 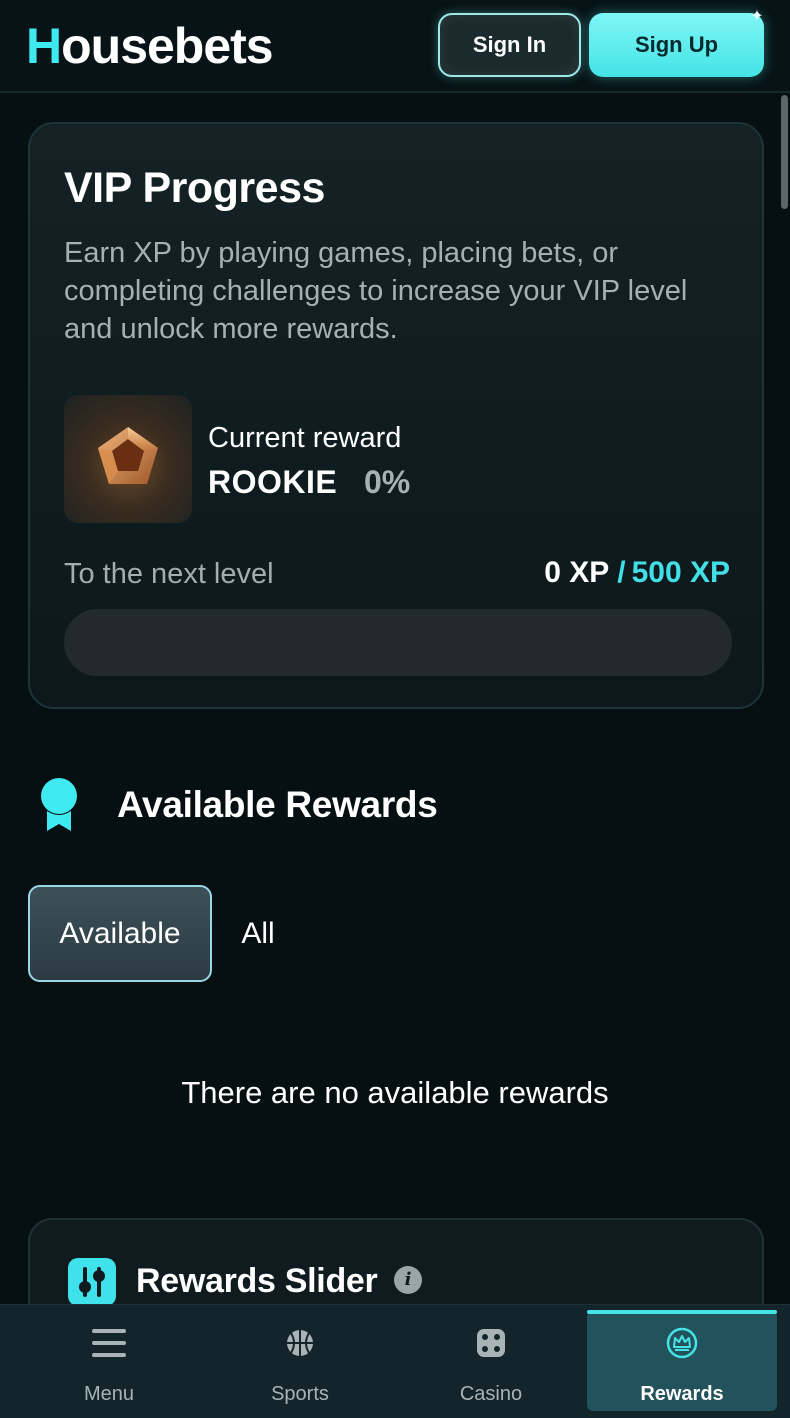 What do you see at coordinates (128, 455) in the screenshot?
I see `bronze-pentagon-badge-icon` at bounding box center [128, 455].